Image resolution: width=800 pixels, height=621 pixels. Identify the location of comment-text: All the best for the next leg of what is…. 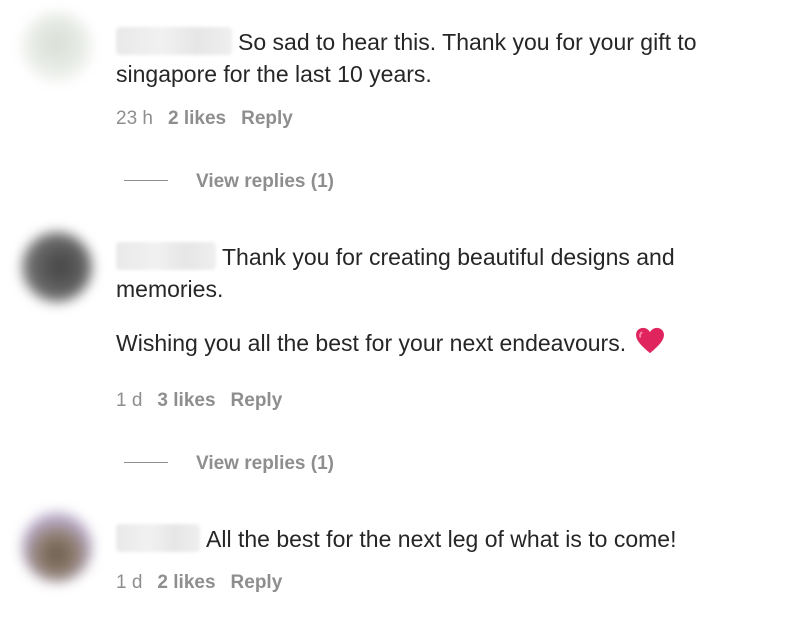
(451, 539).